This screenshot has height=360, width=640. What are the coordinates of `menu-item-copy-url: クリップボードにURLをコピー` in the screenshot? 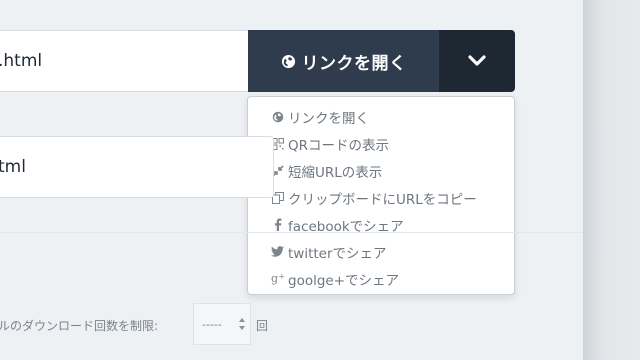 It's located at (381, 197).